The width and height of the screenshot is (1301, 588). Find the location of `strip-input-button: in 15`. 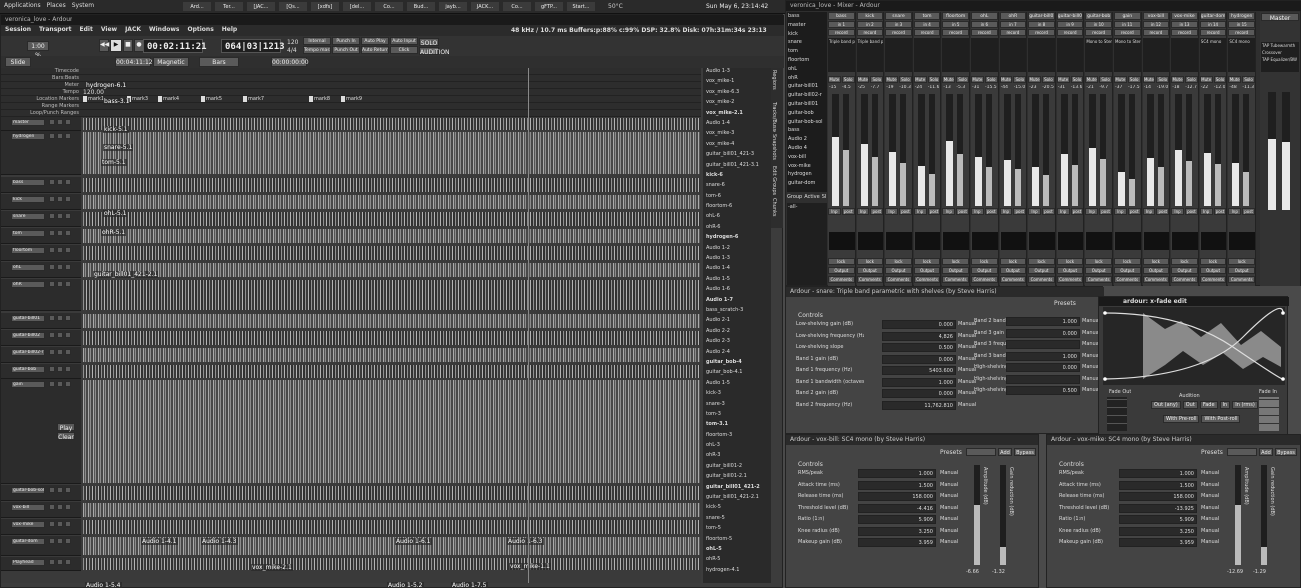

strip-input-button: in 15 is located at coordinates (1241, 24).